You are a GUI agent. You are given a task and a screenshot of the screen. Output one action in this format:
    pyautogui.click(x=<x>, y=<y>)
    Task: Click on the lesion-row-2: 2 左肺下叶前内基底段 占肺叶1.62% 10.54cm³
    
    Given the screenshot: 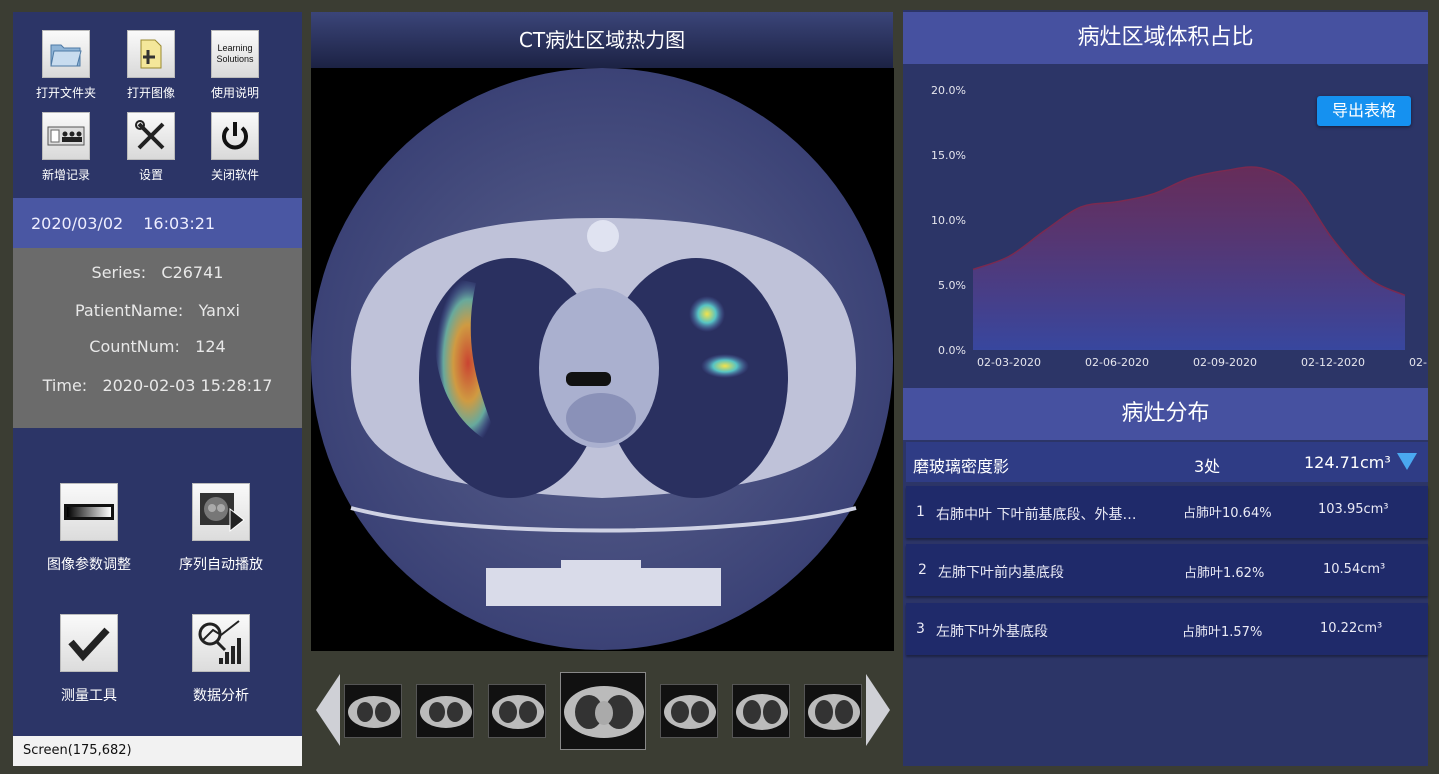 What is the action you would take?
    pyautogui.click(x=1167, y=570)
    